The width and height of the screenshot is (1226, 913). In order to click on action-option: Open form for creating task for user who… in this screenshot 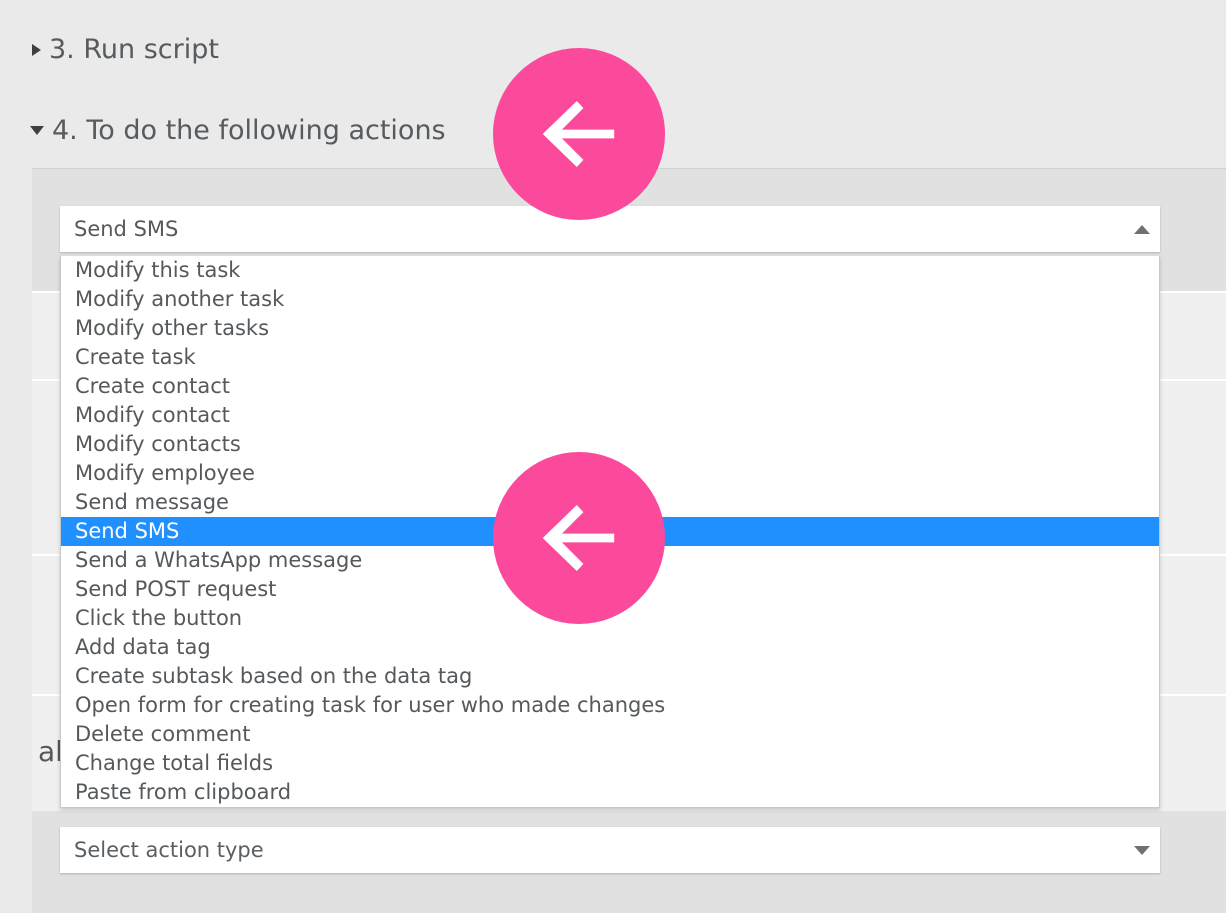, I will do `click(610, 705)`.